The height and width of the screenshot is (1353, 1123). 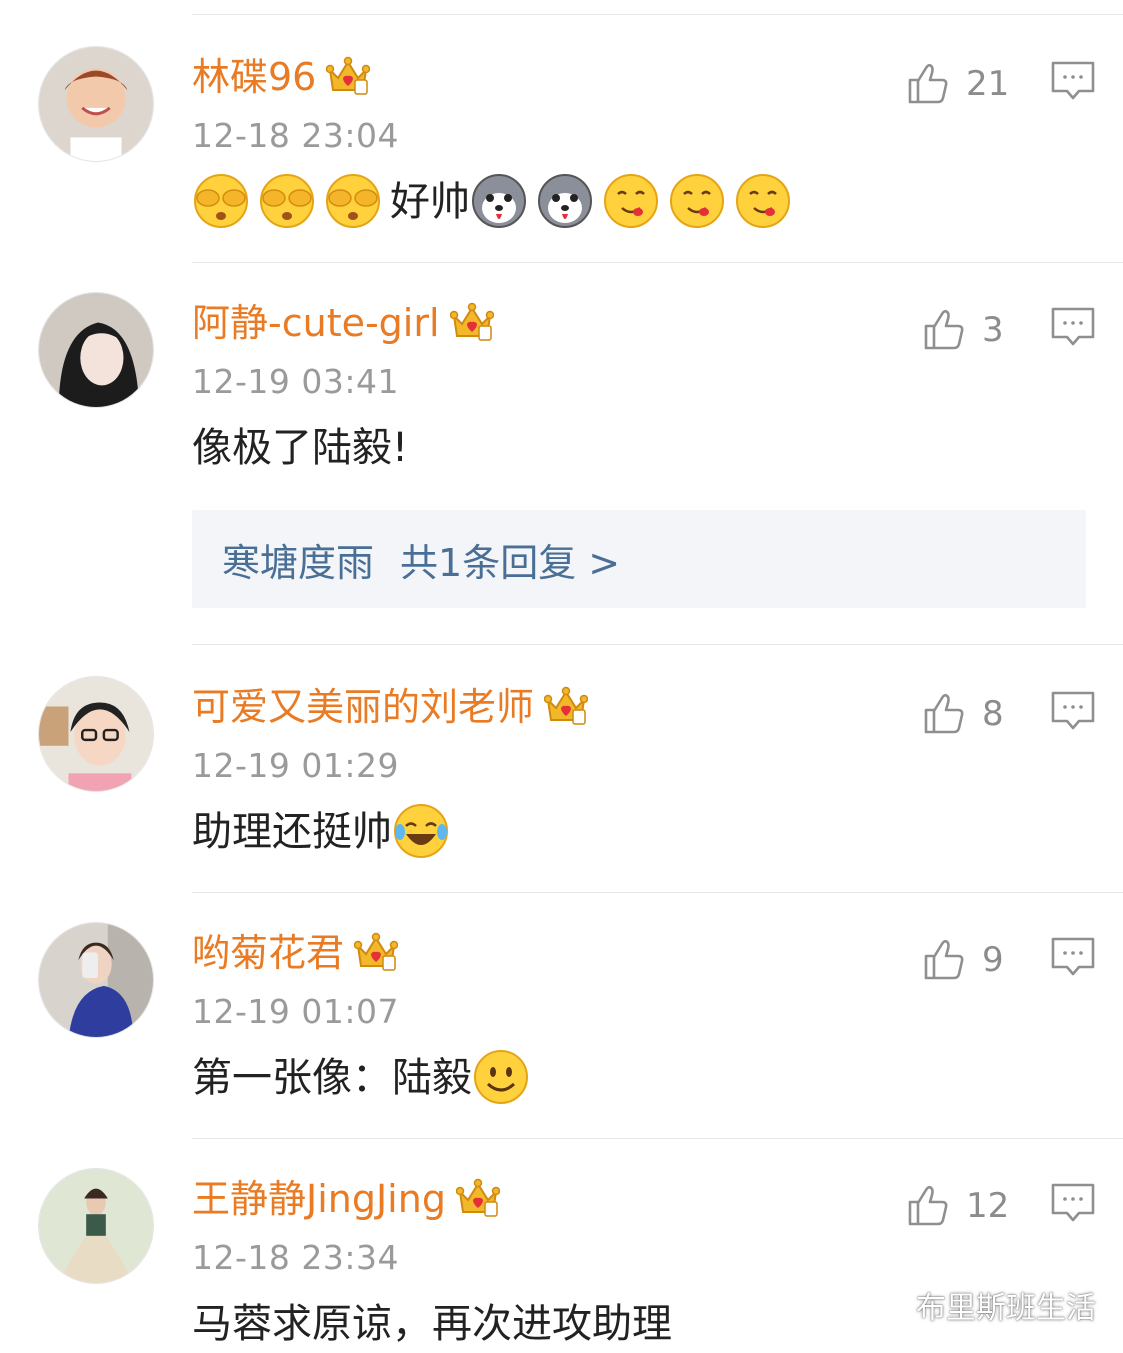 I want to click on like-button: 9, so click(x=962, y=960).